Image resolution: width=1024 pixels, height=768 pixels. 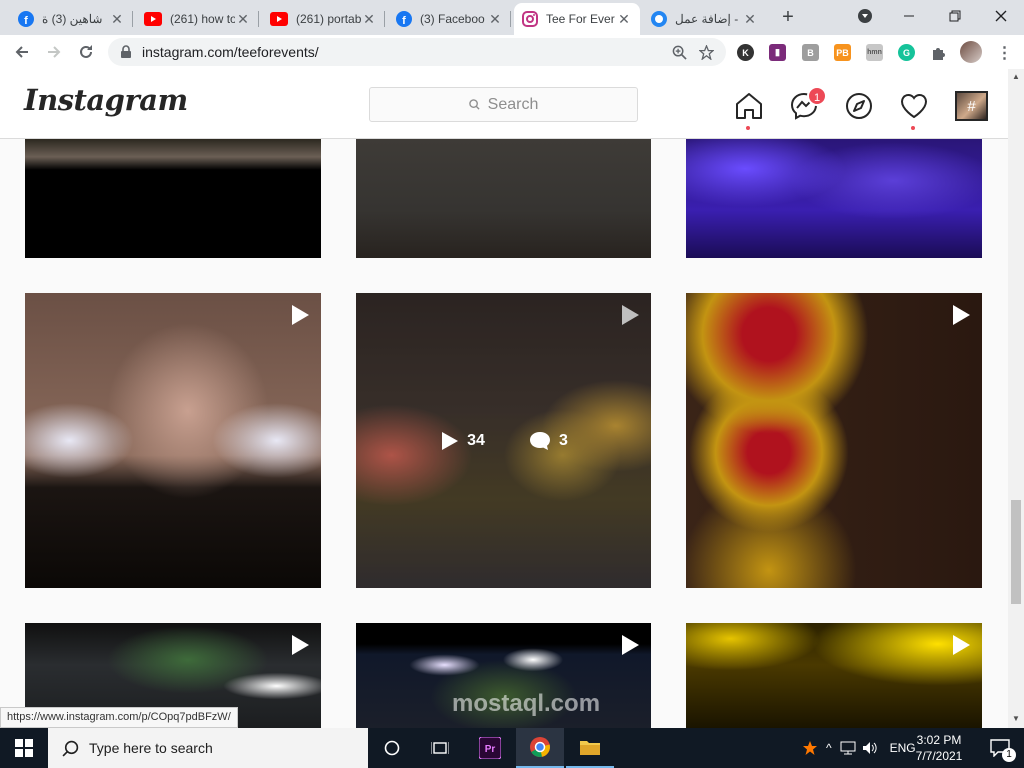 I want to click on reload-icon, so click(x=86, y=51).